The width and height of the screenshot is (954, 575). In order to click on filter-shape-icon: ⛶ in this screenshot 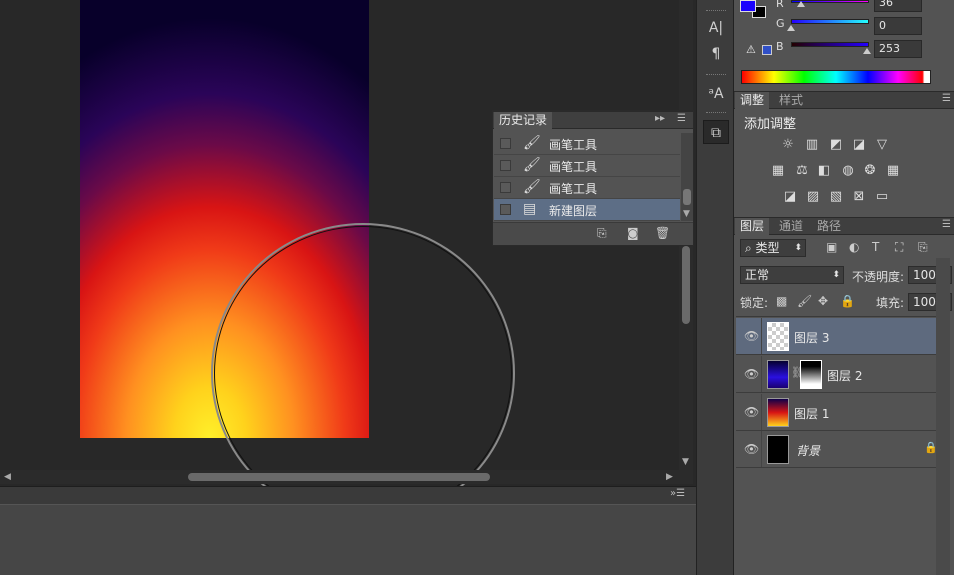, I will do `click(899, 247)`.